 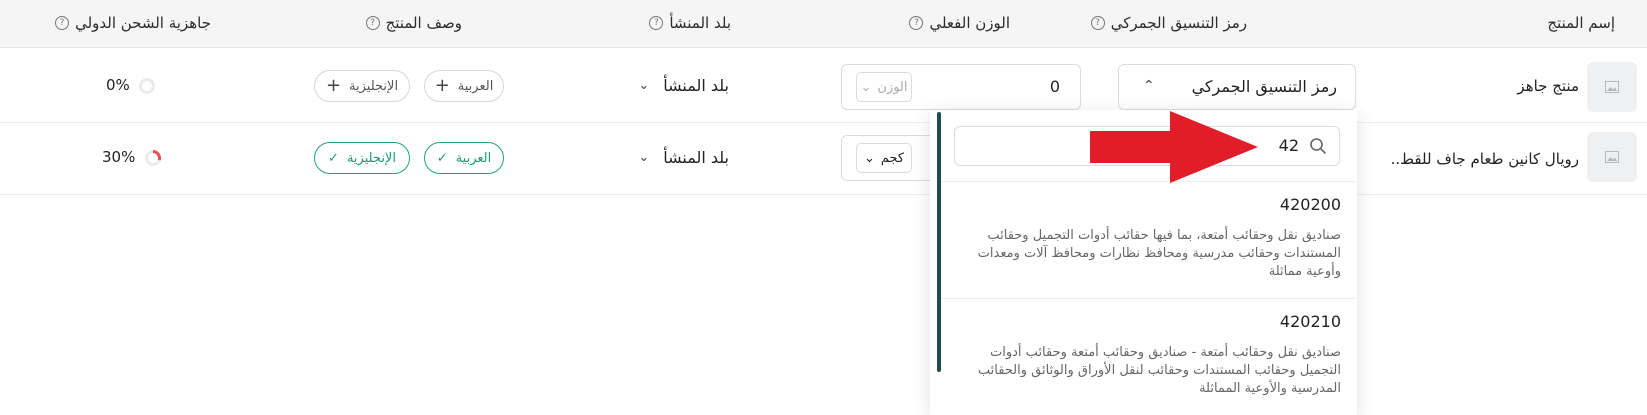 I want to click on readiness-percentage: 30%, so click(x=119, y=157).